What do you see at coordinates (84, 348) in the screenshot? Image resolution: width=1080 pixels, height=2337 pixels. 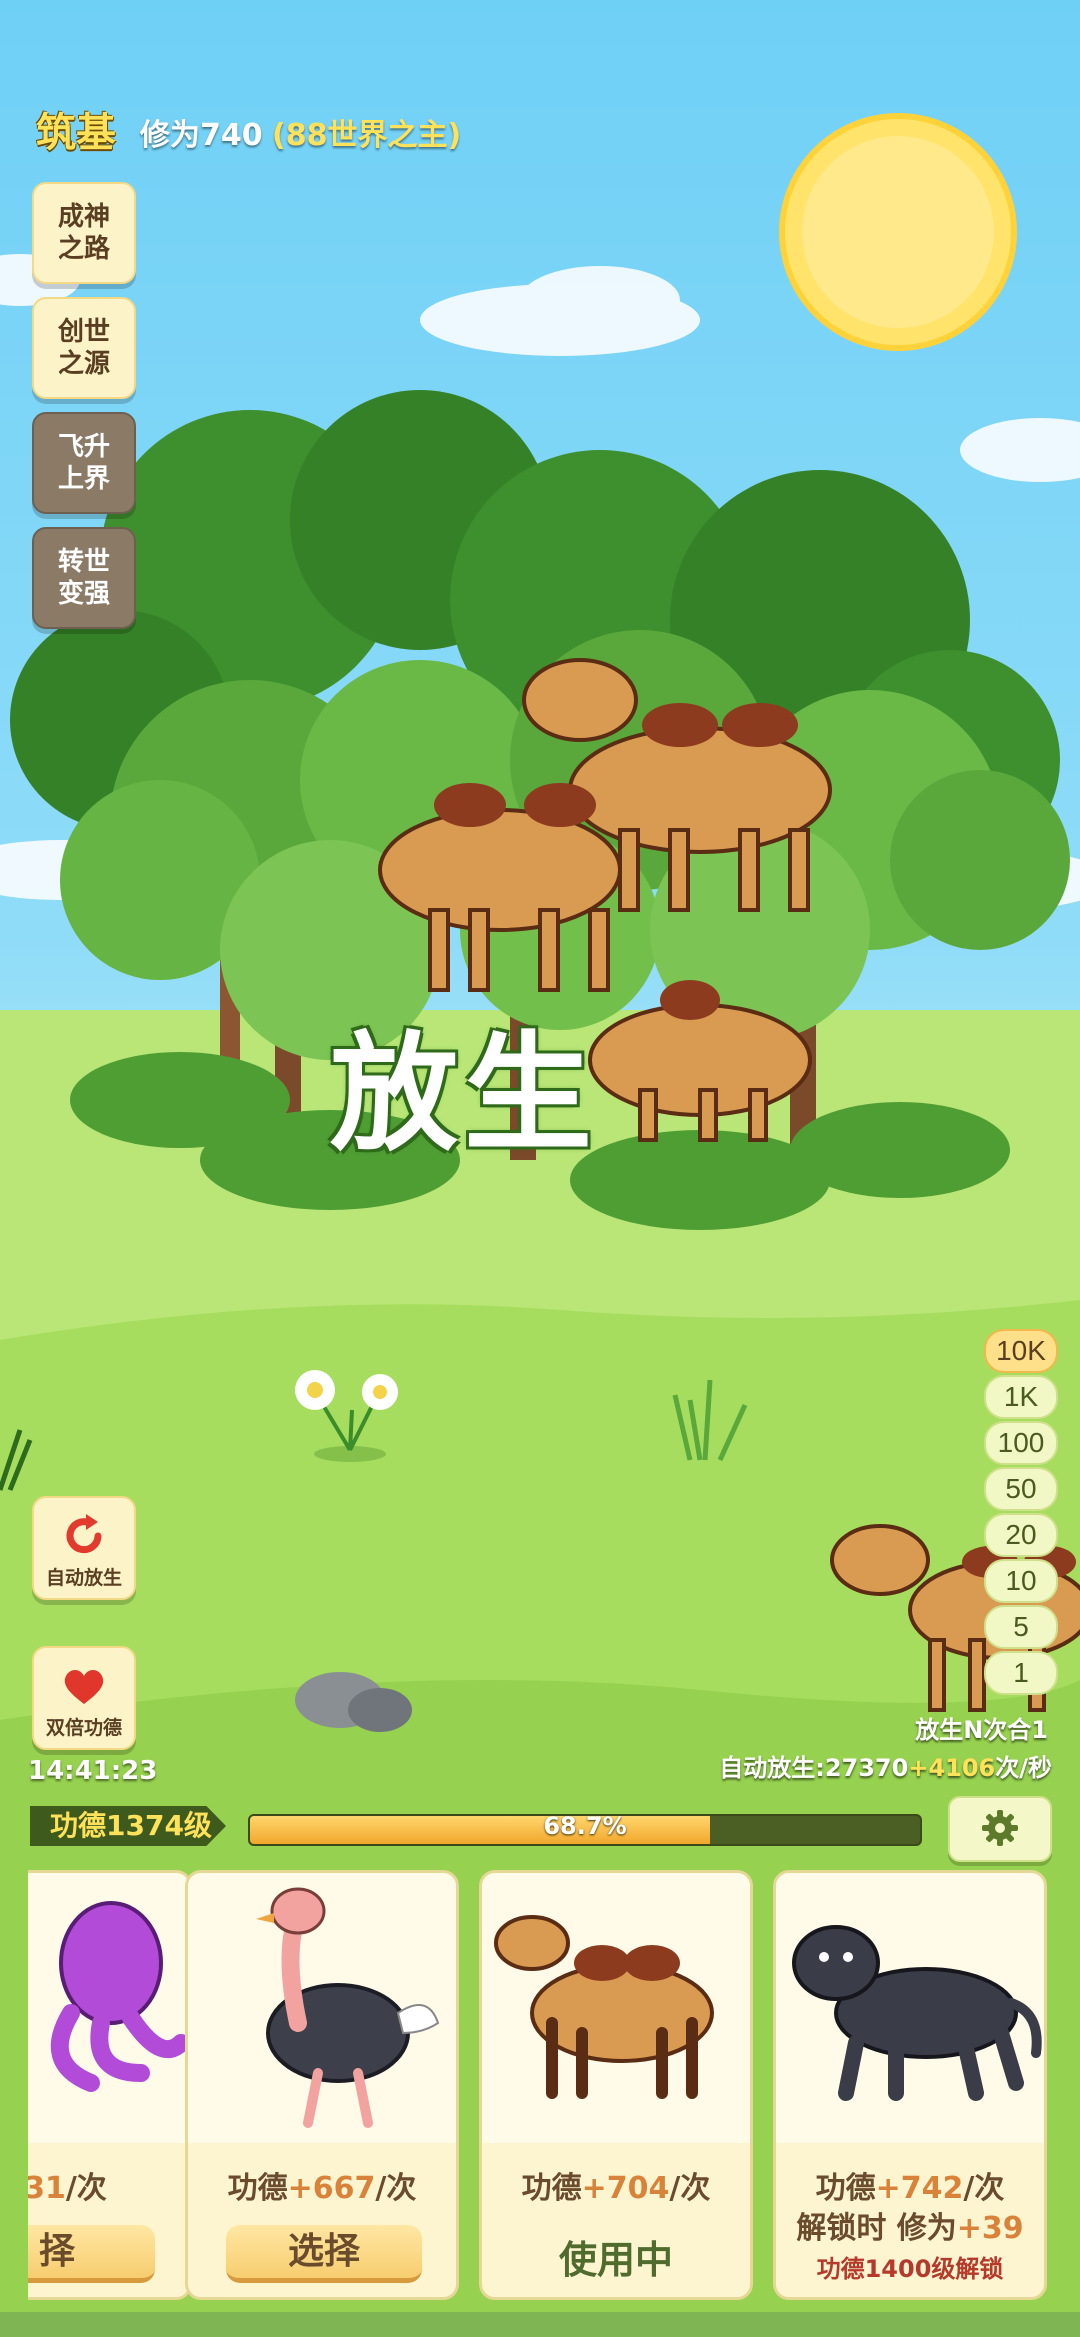 I see `origin-of-creation-button: 创世 之源` at bounding box center [84, 348].